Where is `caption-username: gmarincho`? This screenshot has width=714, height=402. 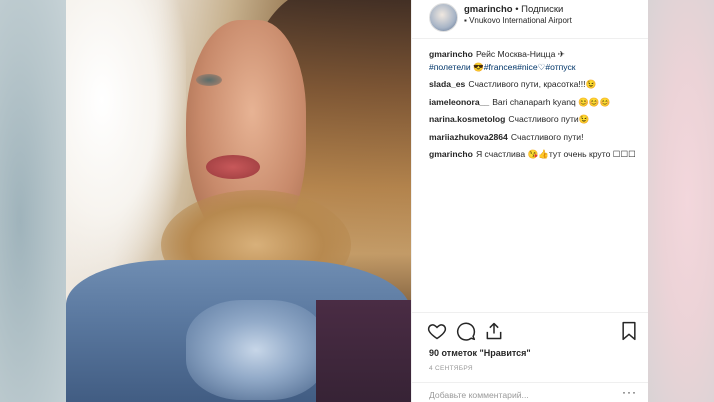
caption-username: gmarincho is located at coordinates (451, 54).